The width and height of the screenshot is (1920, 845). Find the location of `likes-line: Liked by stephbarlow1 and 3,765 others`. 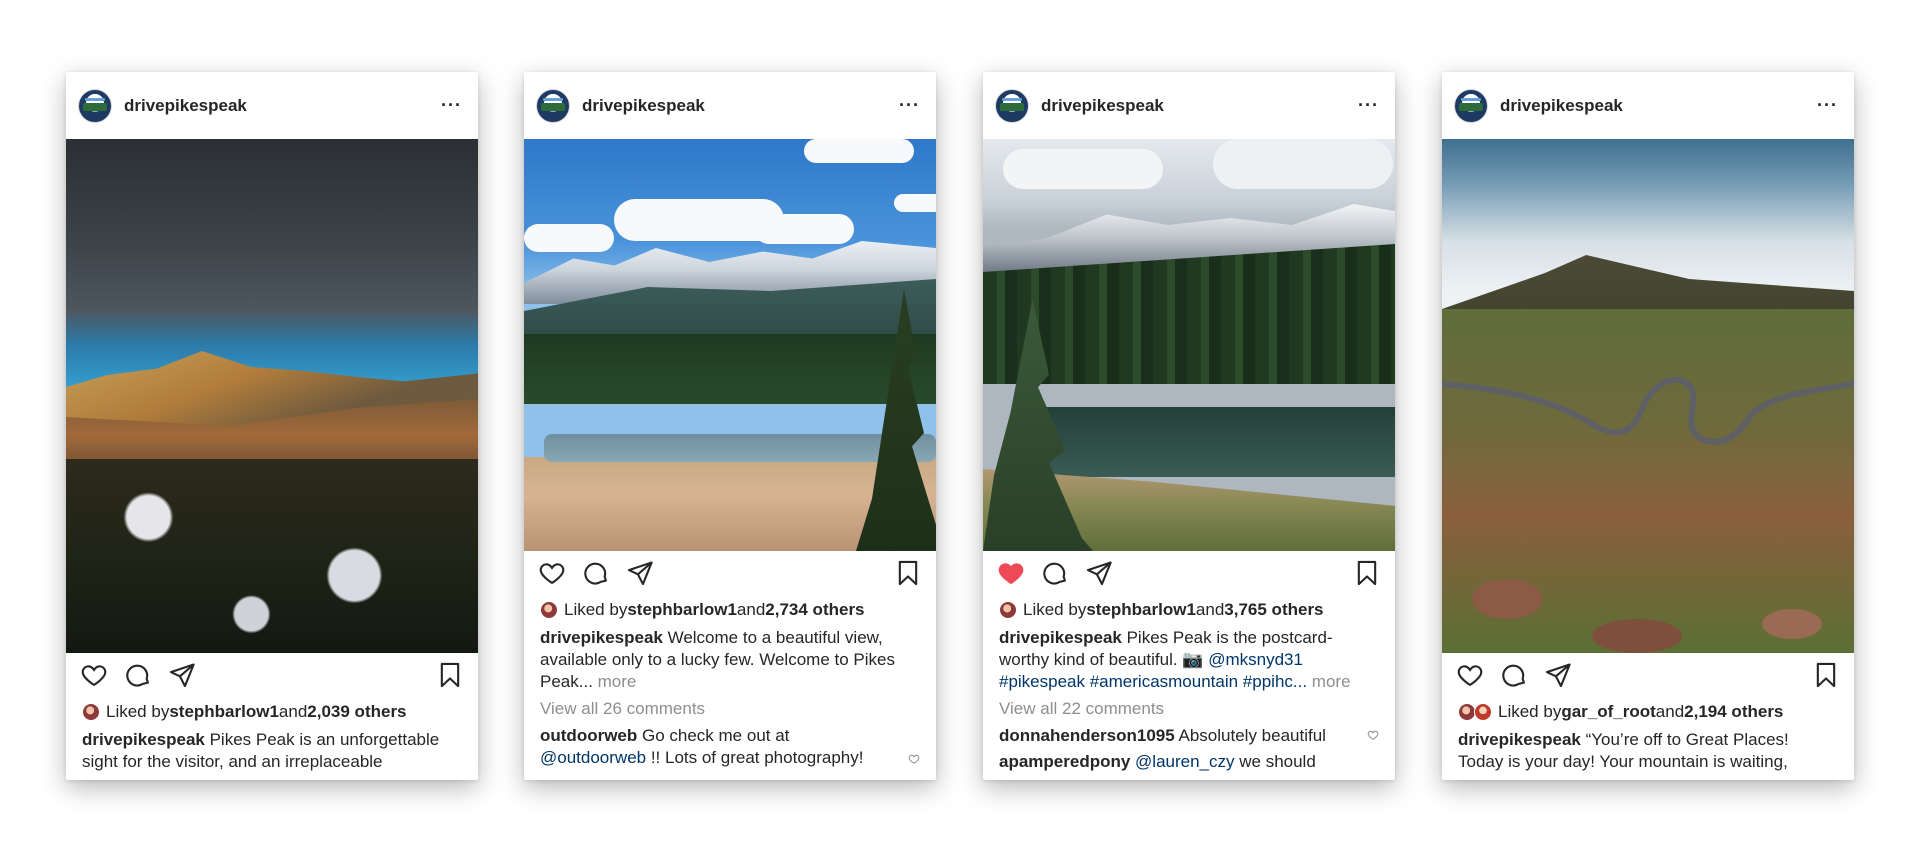

likes-line: Liked by stephbarlow1 and 3,765 others is located at coordinates (1189, 610).